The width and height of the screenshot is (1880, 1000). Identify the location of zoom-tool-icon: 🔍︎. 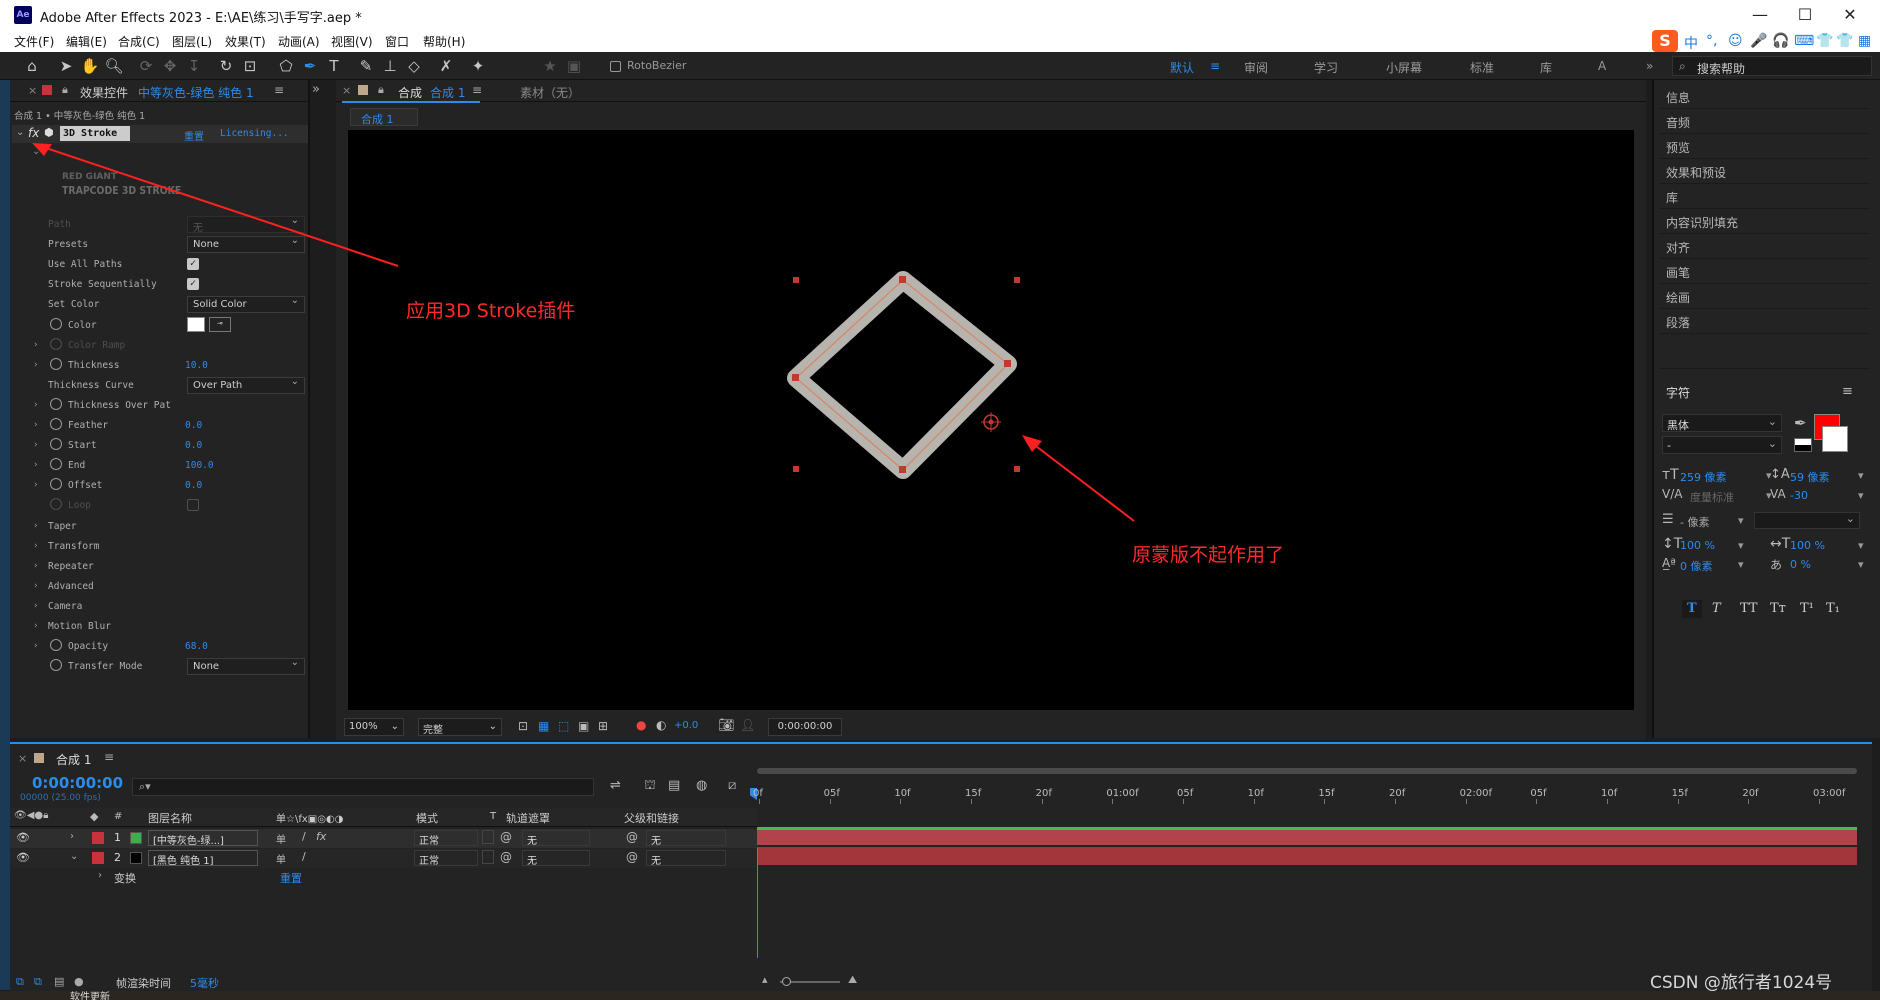
(114, 66).